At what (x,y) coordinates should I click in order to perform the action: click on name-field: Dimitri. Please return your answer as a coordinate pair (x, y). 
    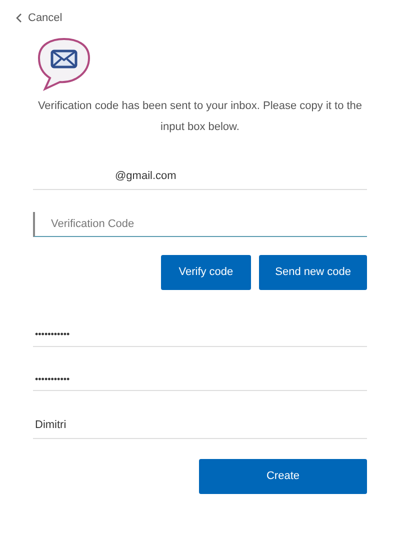
    Looking at the image, I should click on (200, 425).